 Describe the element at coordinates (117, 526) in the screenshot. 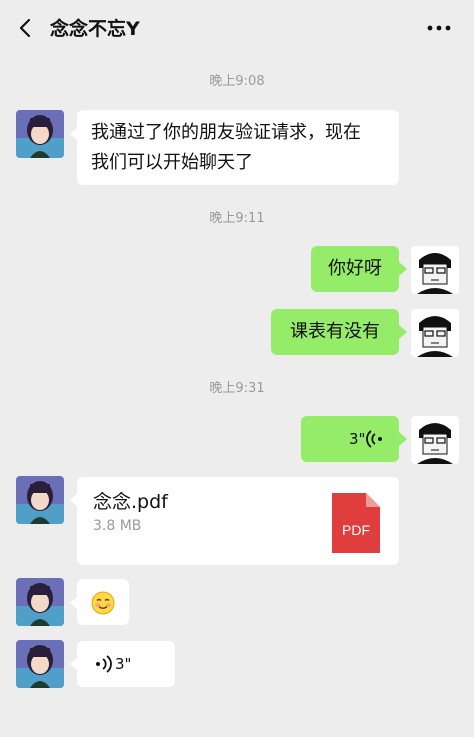

I see `file-size: 3.8 MB` at that location.